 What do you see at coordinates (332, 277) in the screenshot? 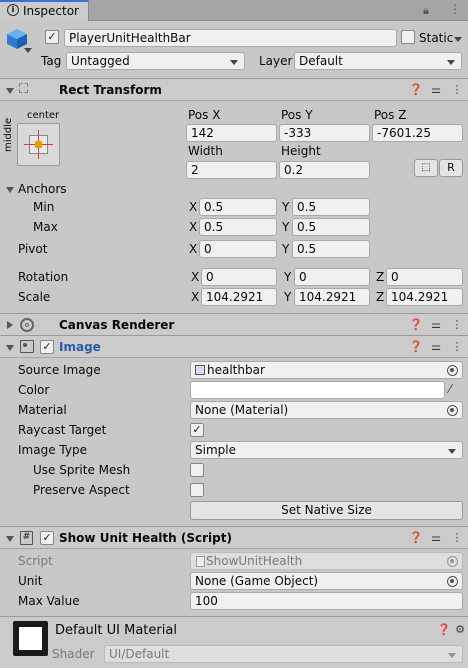
I see `rot-y-field: 0` at bounding box center [332, 277].